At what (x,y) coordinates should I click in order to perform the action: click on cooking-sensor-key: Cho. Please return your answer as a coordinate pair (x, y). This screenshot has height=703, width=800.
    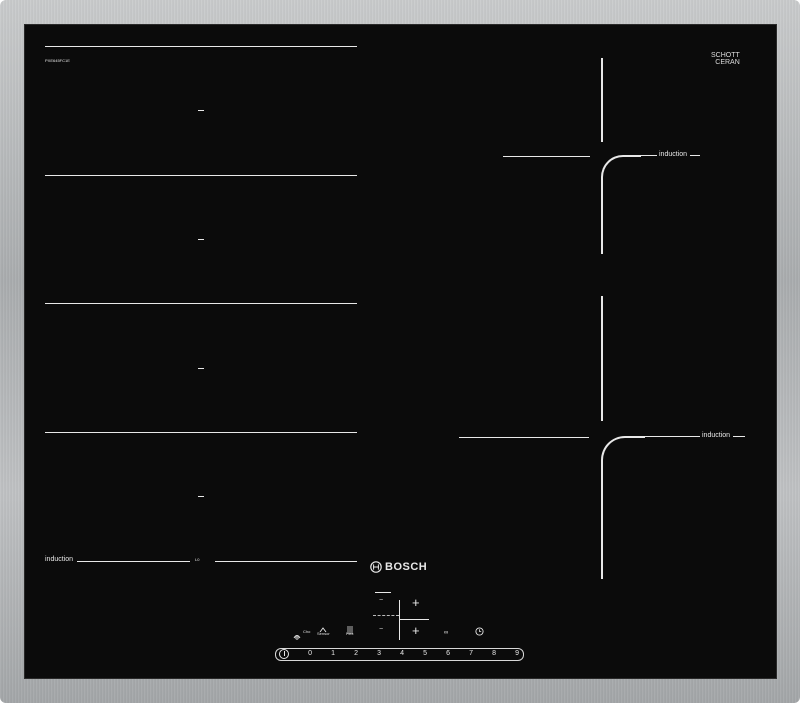
    Looking at the image, I should click on (301, 636).